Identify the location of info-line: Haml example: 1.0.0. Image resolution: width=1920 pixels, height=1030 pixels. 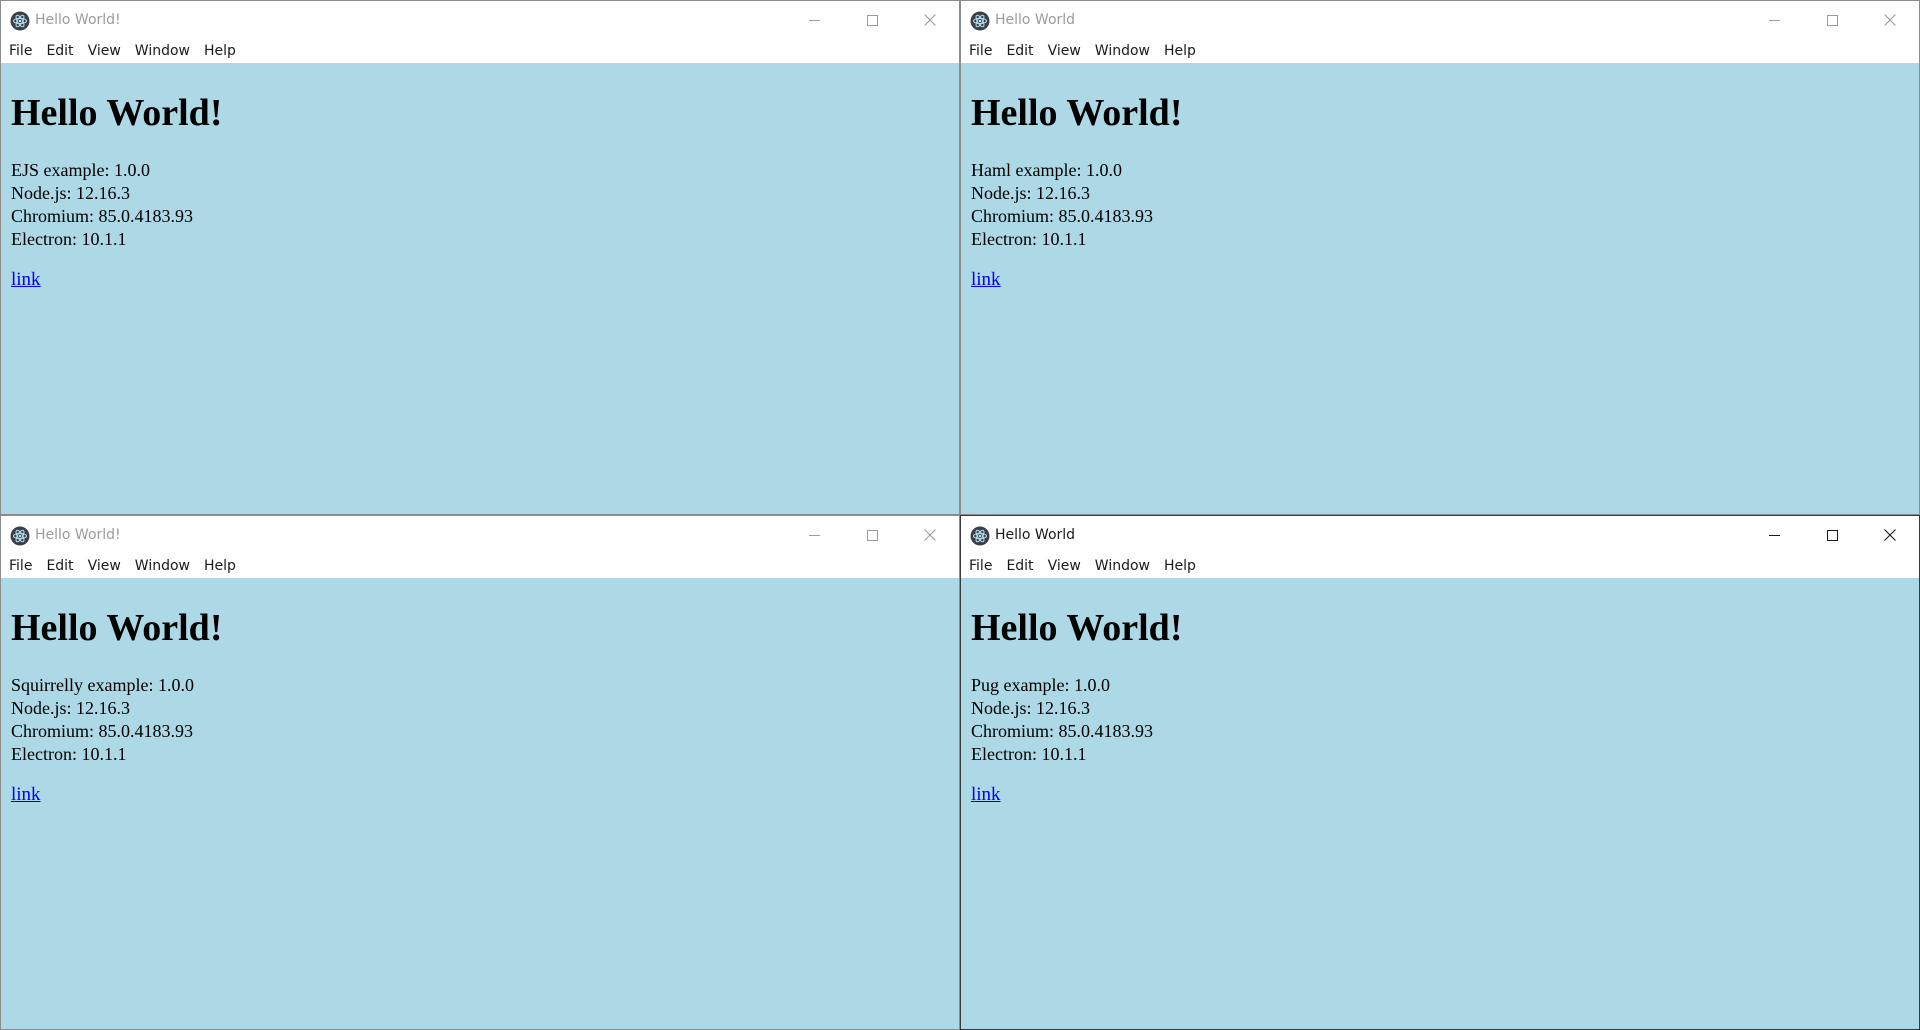
(1046, 170).